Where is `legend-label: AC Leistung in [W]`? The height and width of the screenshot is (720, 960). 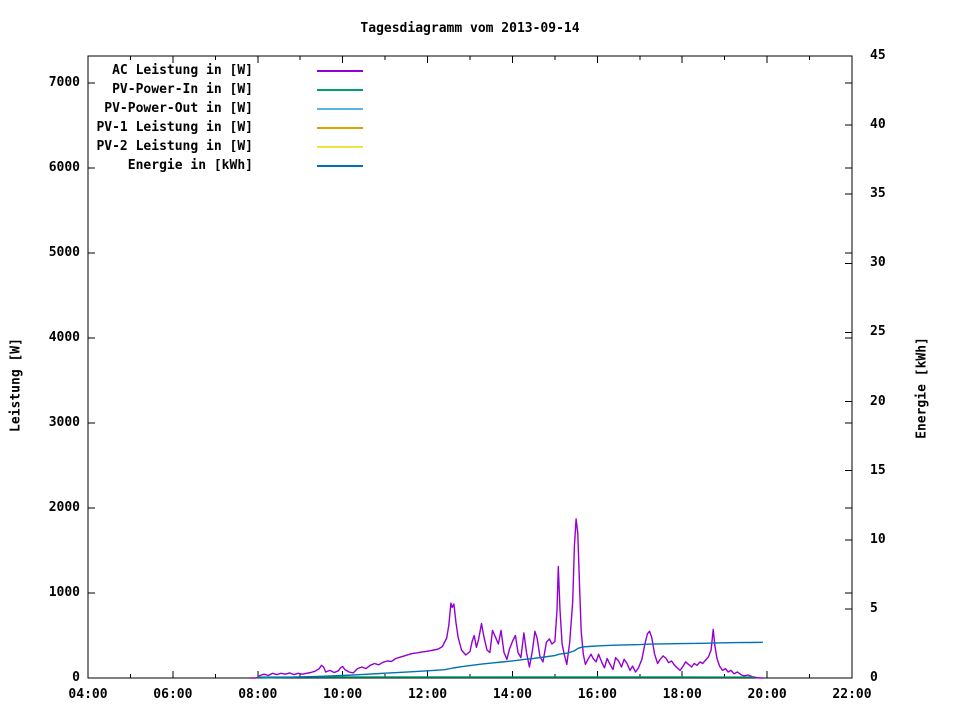
legend-label: AC Leistung in [W] is located at coordinates (182, 70).